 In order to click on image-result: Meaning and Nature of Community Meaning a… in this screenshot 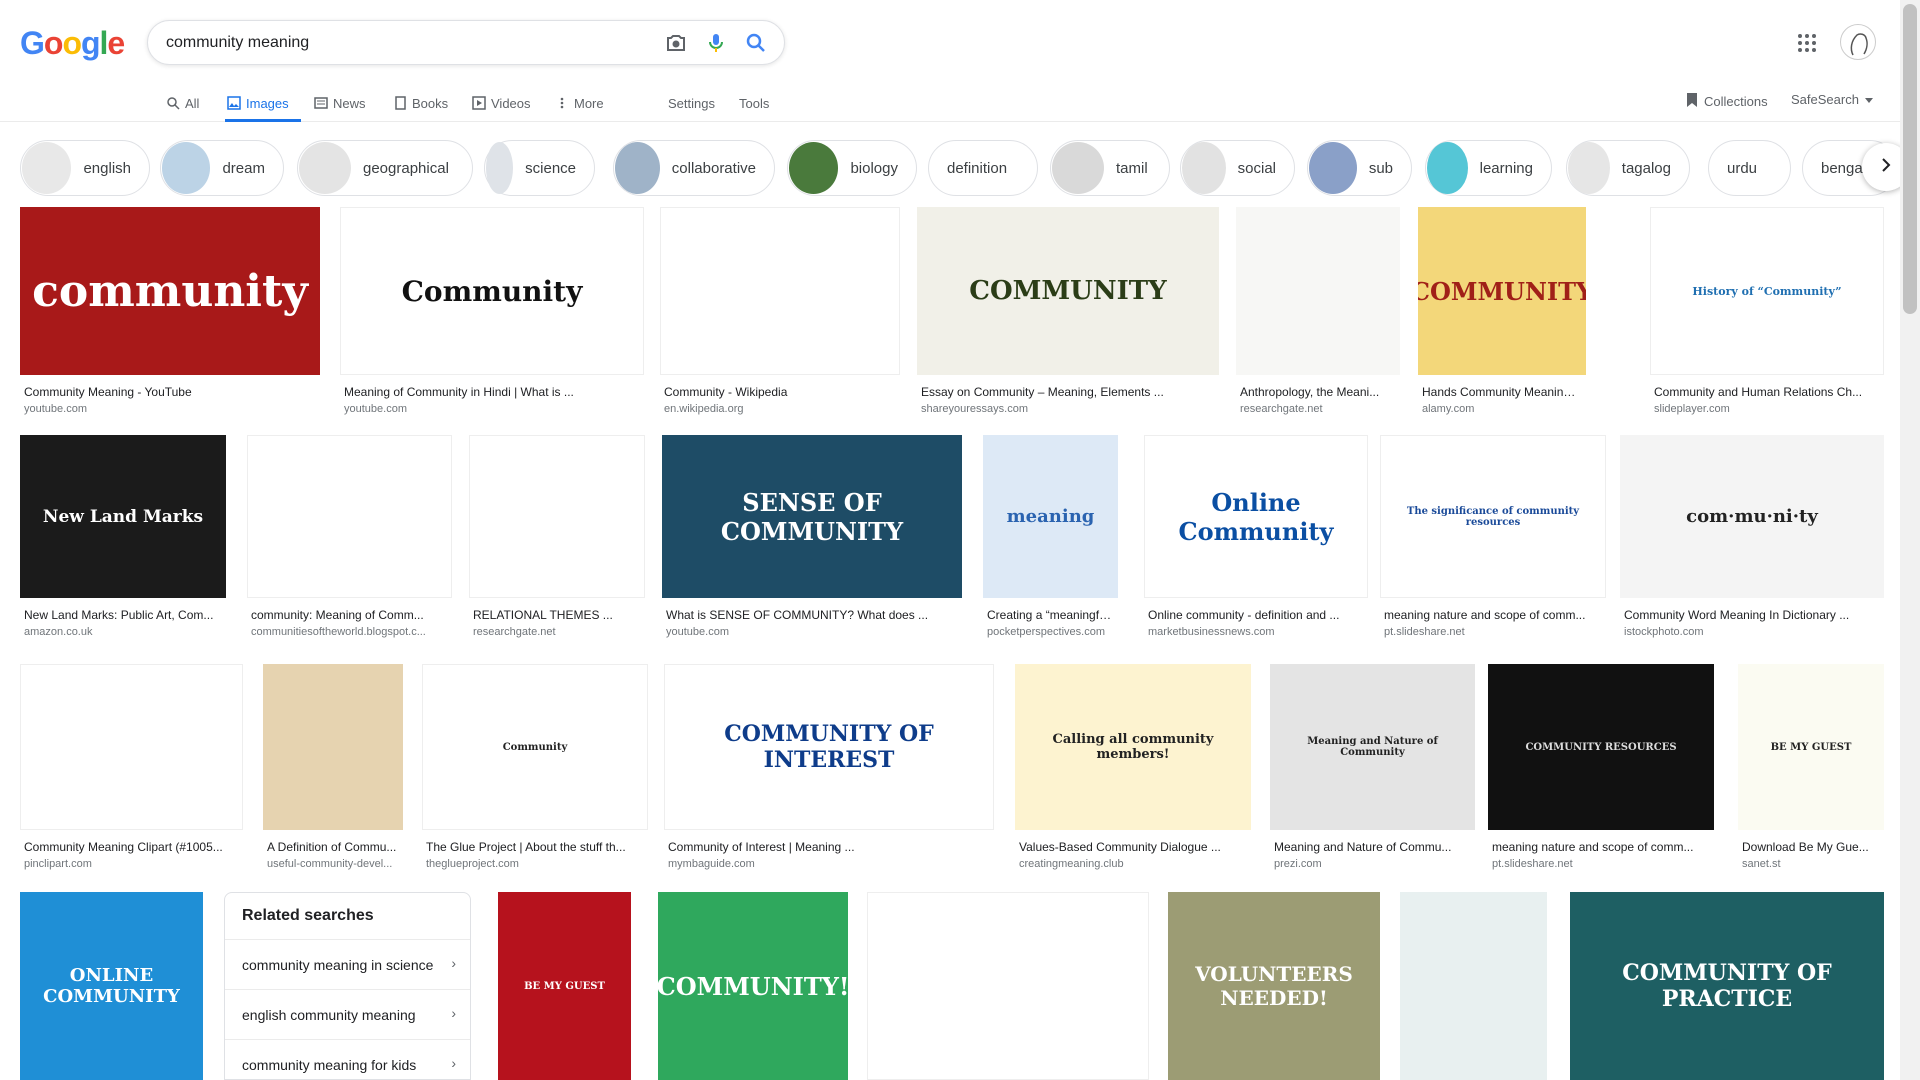, I will do `click(1372, 771)`.